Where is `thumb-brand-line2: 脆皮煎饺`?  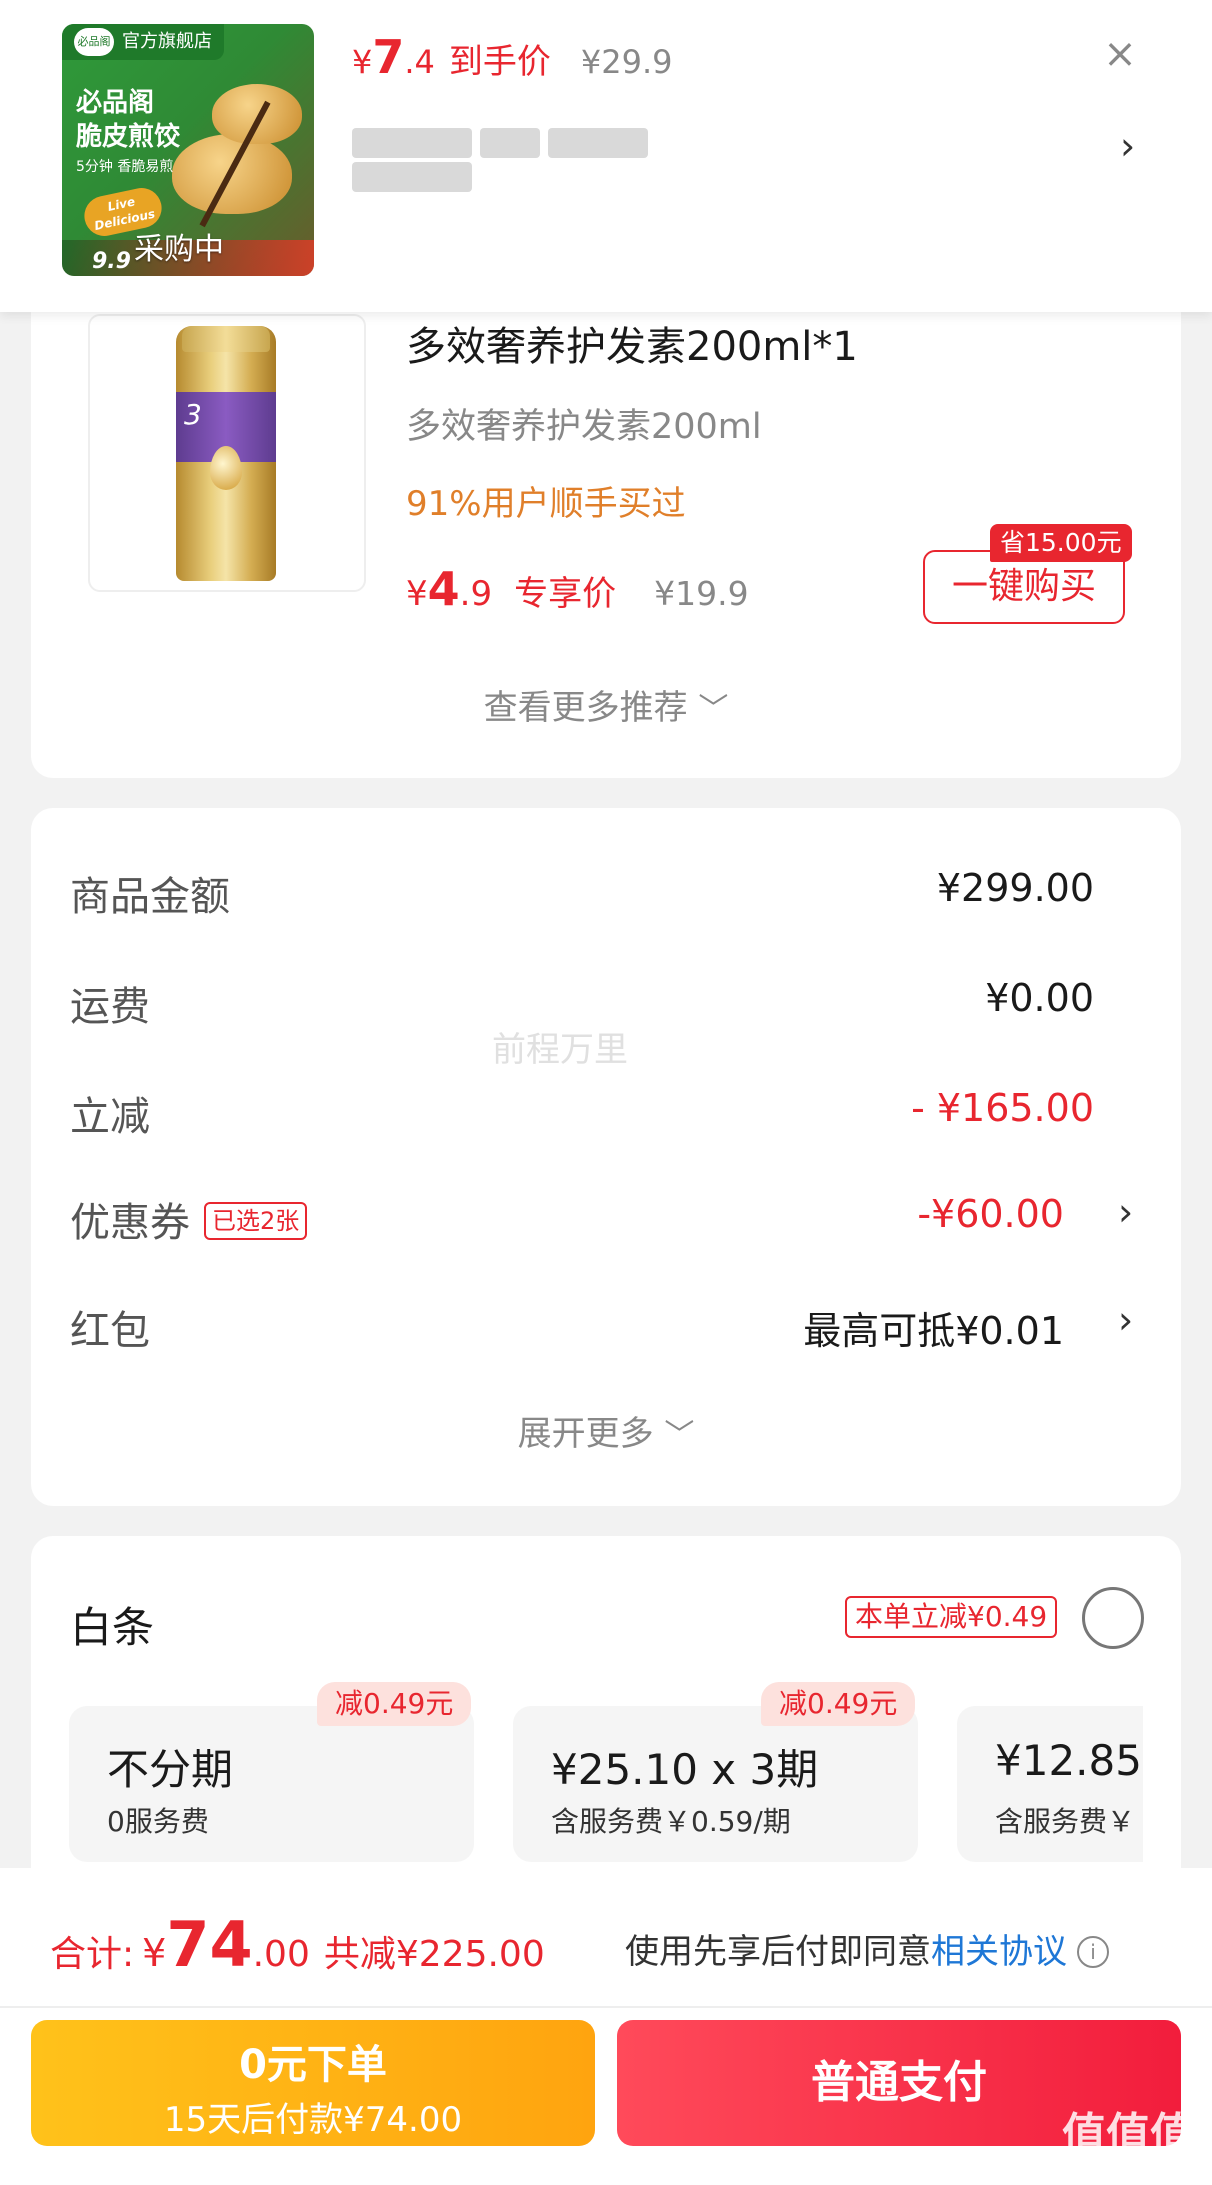
thumb-brand-line2: 脆皮煎饺 is located at coordinates (128, 137).